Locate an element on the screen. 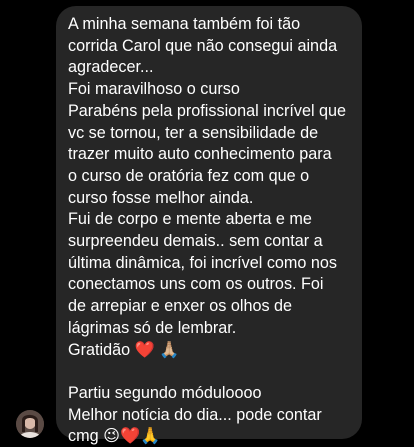  message-line: vc se tornou, ter a sensibilidade de is located at coordinates (193, 132).